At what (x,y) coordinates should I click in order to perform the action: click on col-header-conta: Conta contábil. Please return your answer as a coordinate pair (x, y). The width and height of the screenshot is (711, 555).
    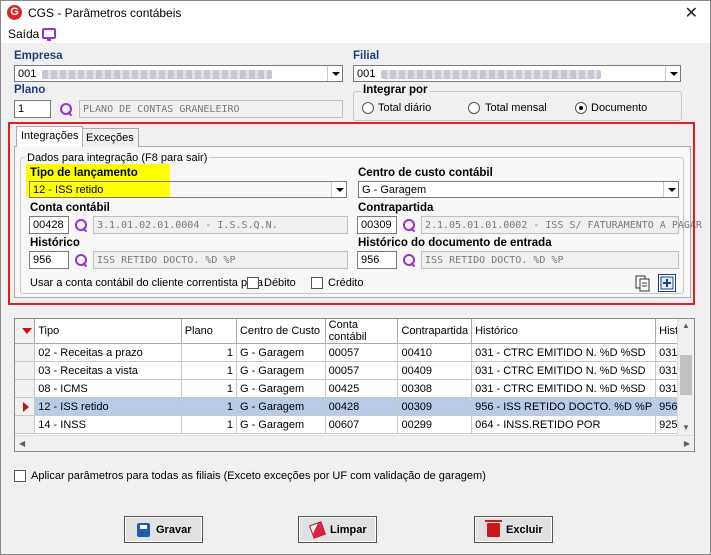
    Looking at the image, I should click on (362, 331).